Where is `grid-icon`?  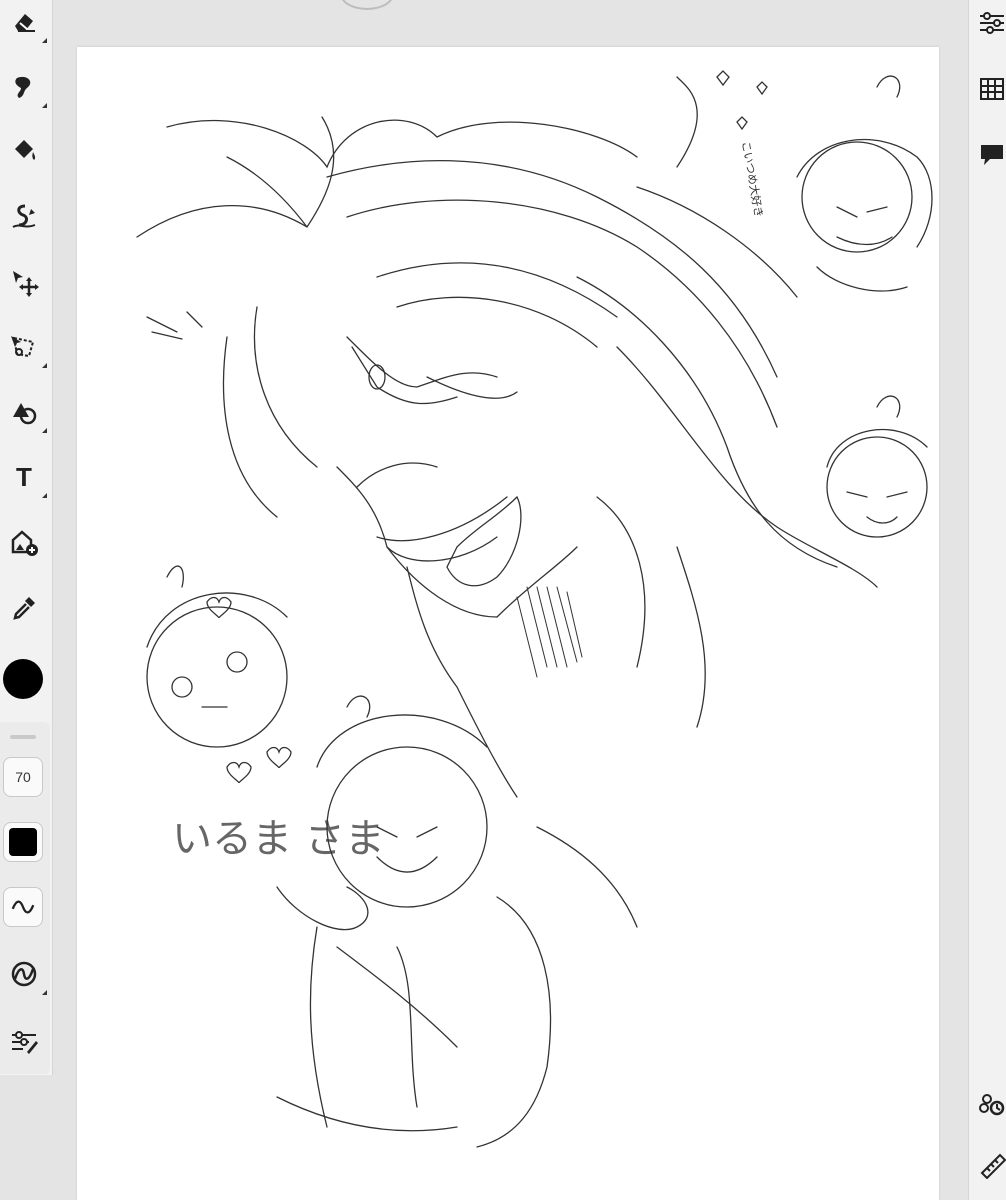 grid-icon is located at coordinates (992, 89).